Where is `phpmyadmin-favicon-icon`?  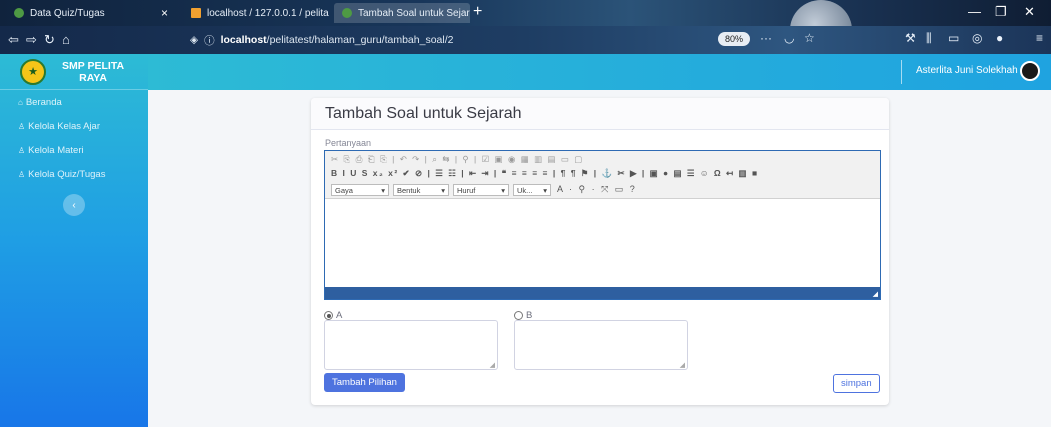
phpmyadmin-favicon-icon is located at coordinates (196, 13).